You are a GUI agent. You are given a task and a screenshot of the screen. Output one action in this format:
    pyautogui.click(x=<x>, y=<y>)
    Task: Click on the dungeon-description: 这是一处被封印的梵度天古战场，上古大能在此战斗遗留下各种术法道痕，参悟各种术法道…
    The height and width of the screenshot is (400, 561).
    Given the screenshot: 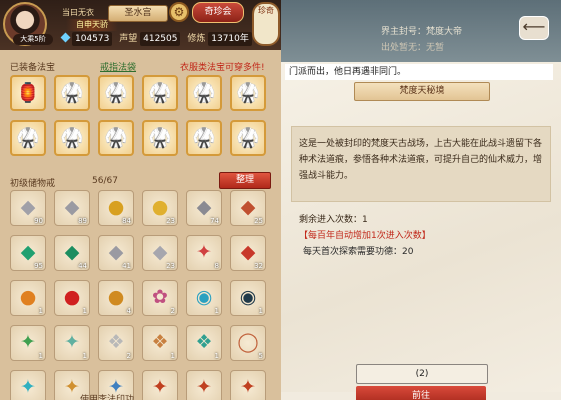 What is the action you would take?
    pyautogui.click(x=421, y=160)
    